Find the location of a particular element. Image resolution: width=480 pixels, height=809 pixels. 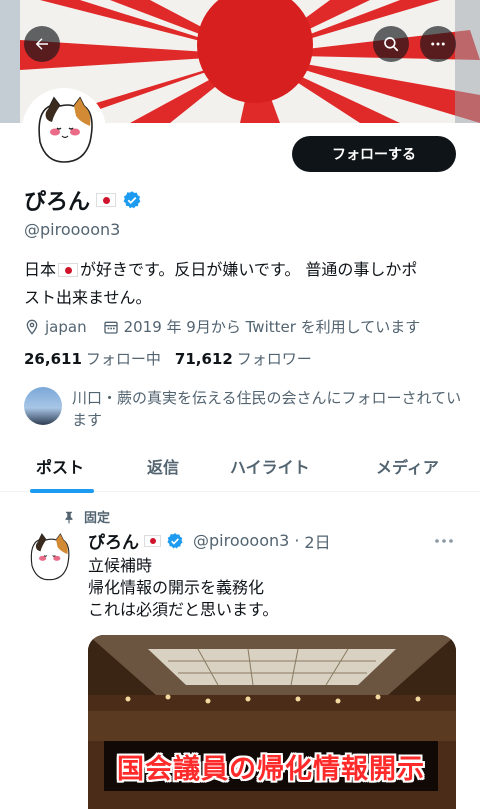

bio-text-2: が好きです。反日が嫌いです。 普通の事しかポ is located at coordinates (249, 269).